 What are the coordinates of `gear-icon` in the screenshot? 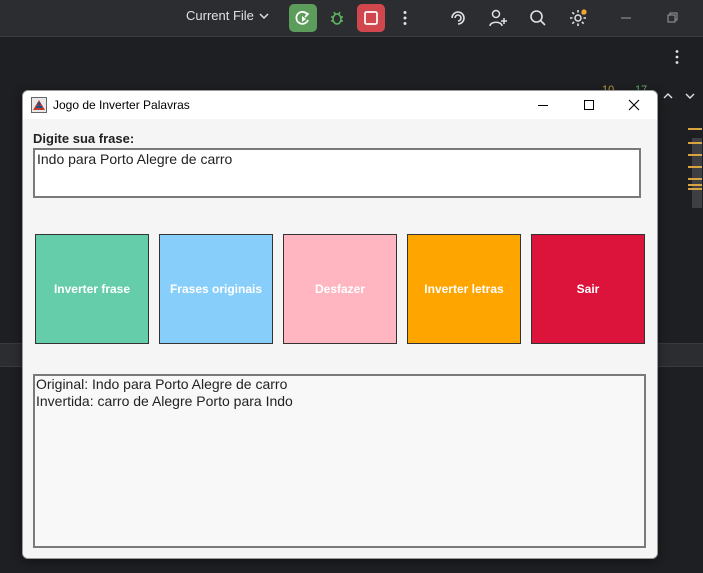 It's located at (578, 17).